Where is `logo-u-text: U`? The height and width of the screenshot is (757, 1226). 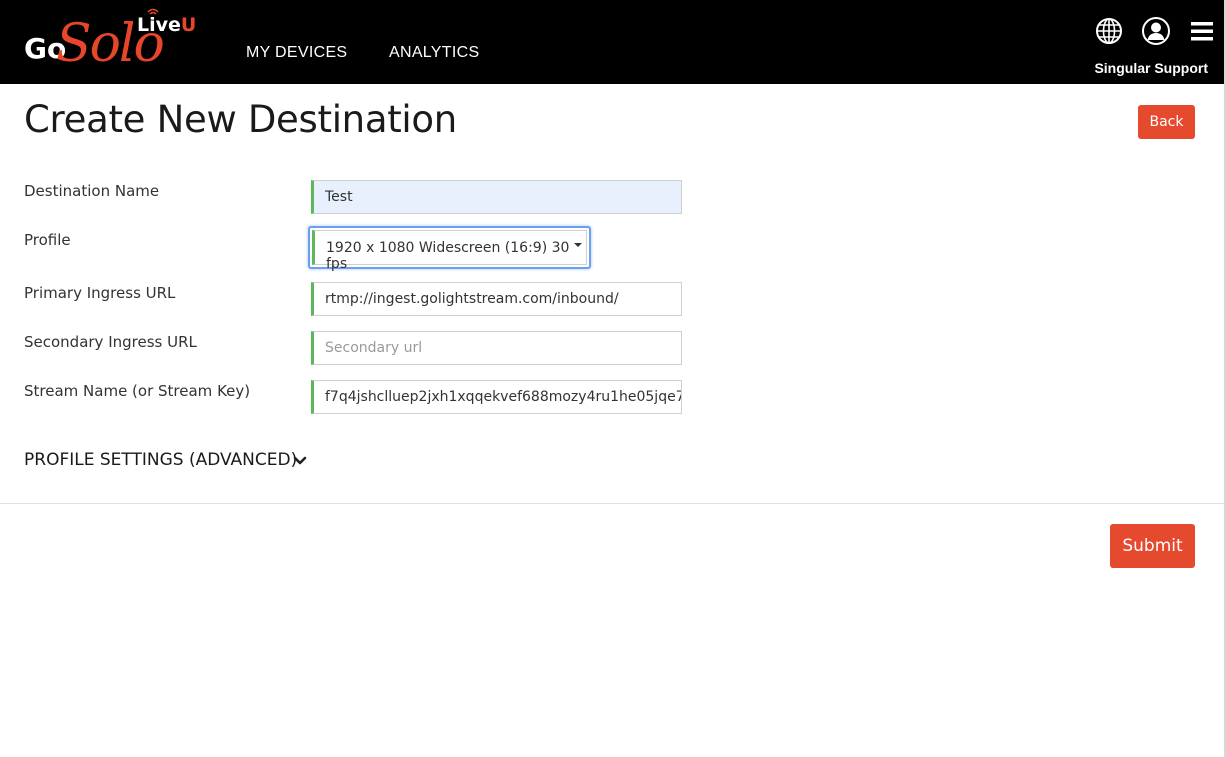
logo-u-text: U is located at coordinates (188, 25).